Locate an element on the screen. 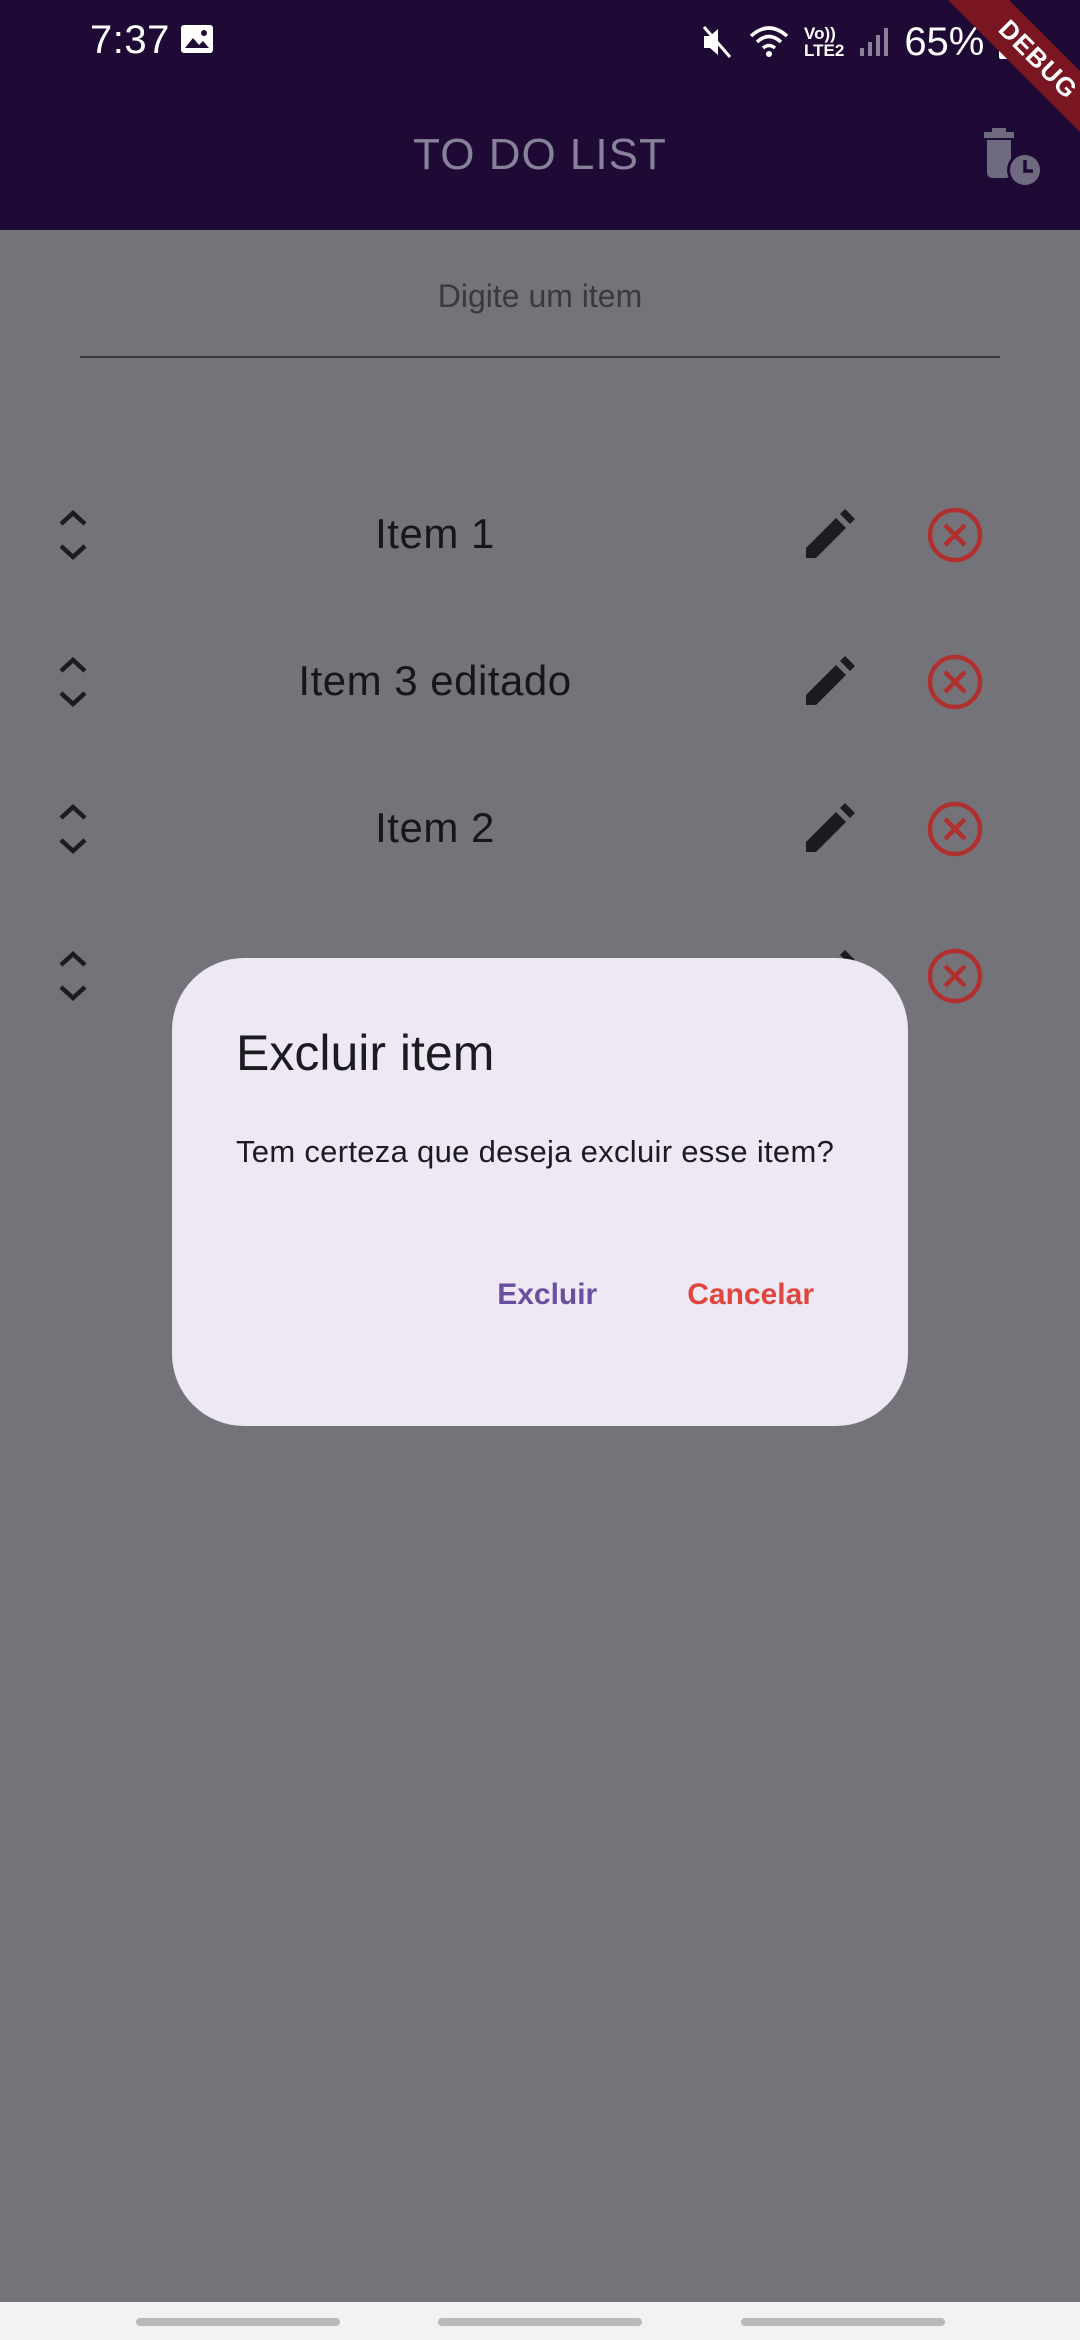 This screenshot has height=2340, width=1080. dialog-title: Excluir item is located at coordinates (365, 1053).